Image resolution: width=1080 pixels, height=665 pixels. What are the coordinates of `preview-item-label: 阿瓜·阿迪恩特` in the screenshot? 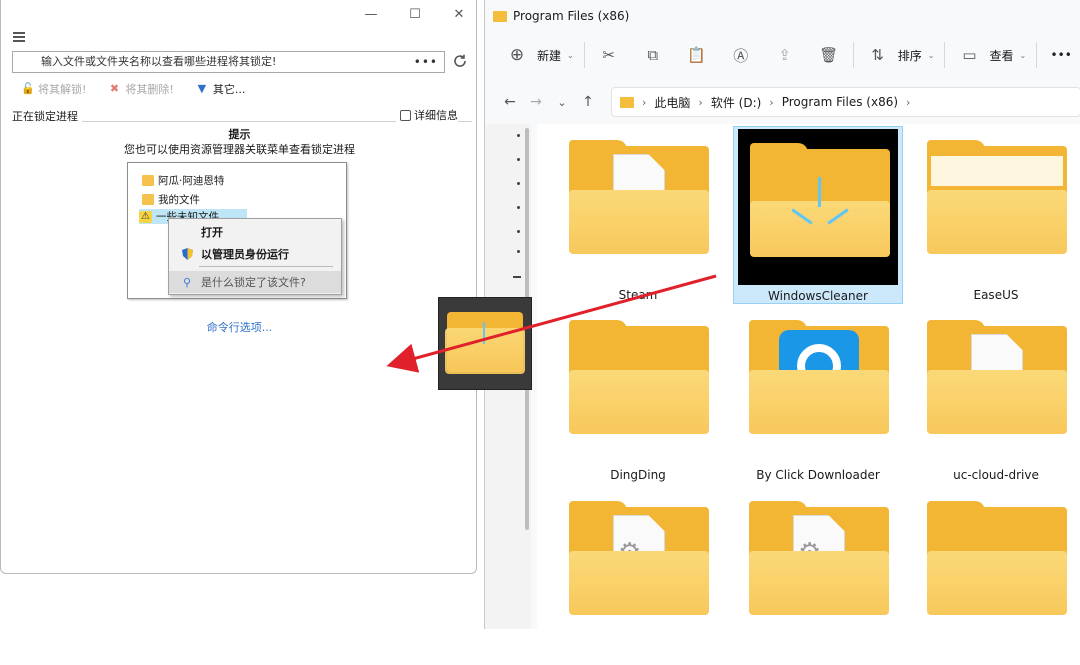 It's located at (191, 181).